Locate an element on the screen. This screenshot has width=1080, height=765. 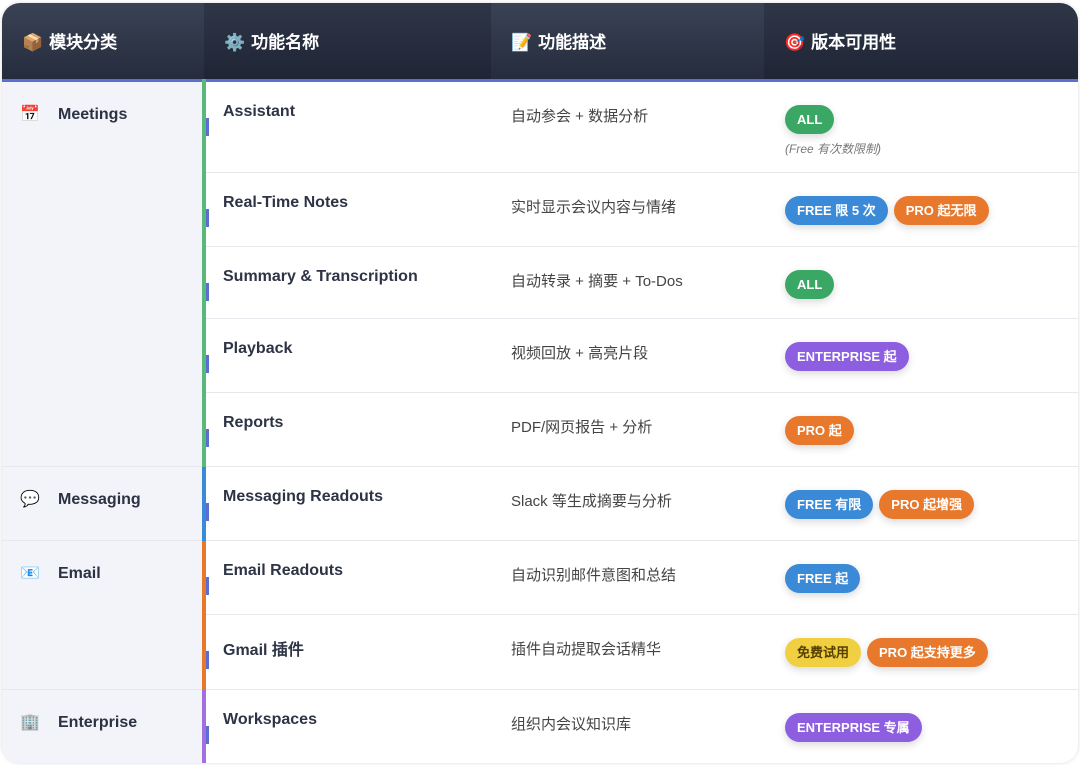
availability-cell: FREE 限 5 次 PRO 起无限 is located at coordinates (921, 209).